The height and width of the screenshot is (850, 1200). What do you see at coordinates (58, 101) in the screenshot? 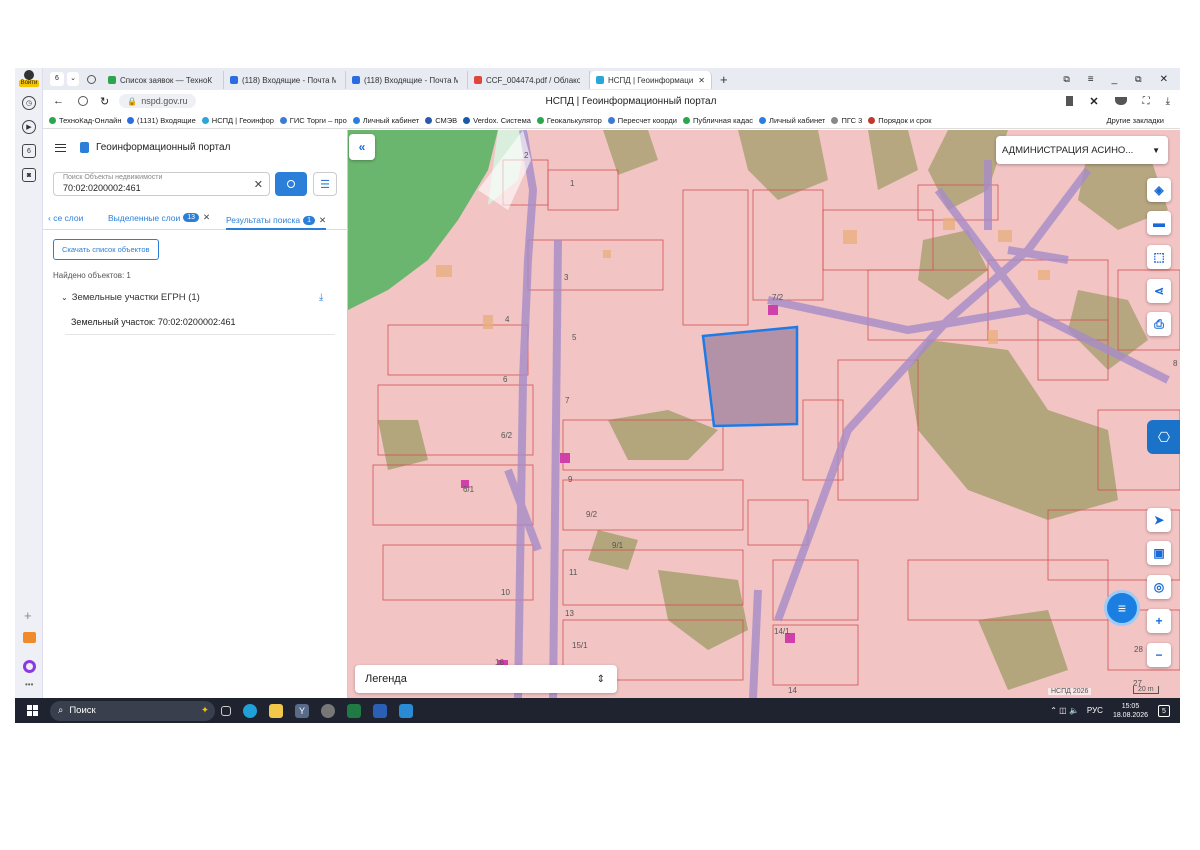
I see `back-icon: ←` at bounding box center [58, 101].